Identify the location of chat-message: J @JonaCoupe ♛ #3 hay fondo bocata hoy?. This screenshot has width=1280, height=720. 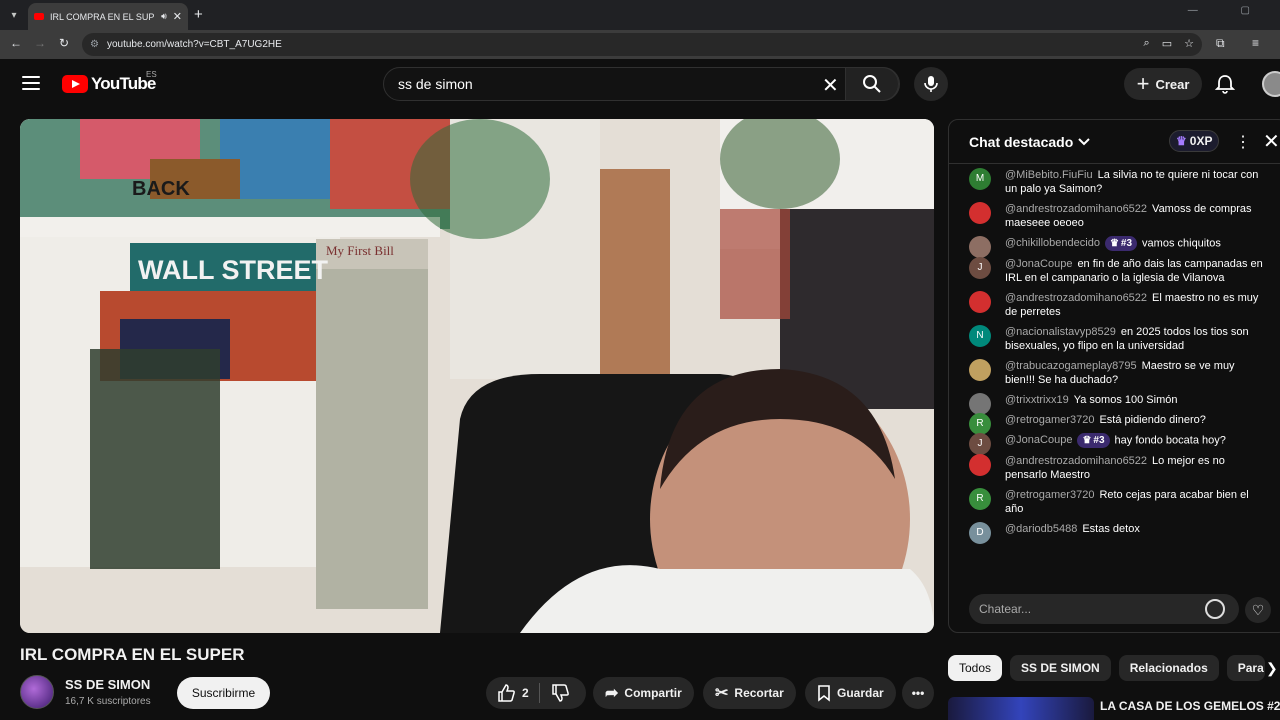
(1114, 444).